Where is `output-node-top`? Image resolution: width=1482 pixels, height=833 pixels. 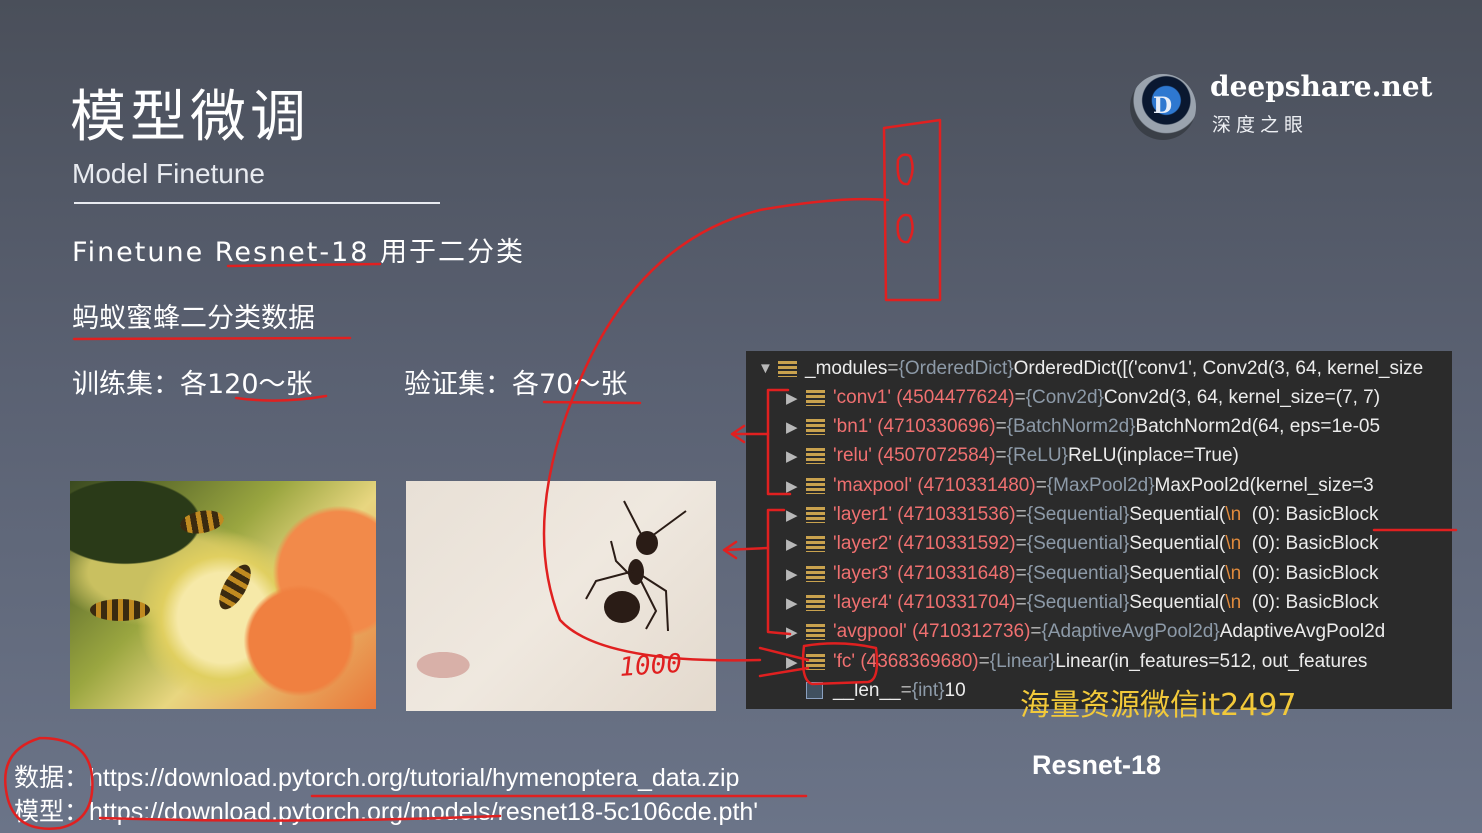
output-node-top is located at coordinates (905, 169).